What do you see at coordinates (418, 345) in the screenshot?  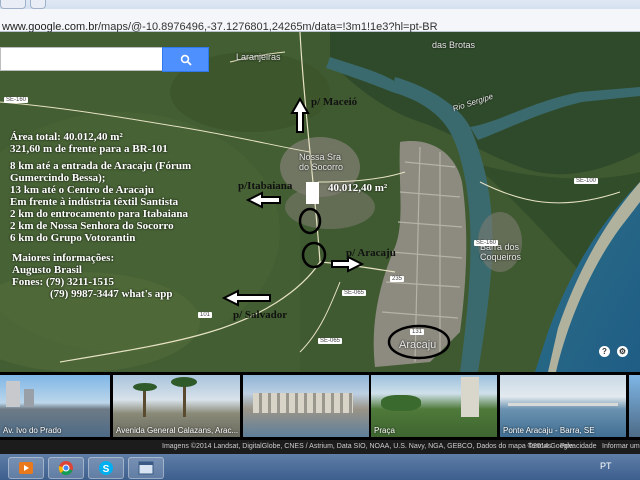 I see `city-label: Aracaju` at bounding box center [418, 345].